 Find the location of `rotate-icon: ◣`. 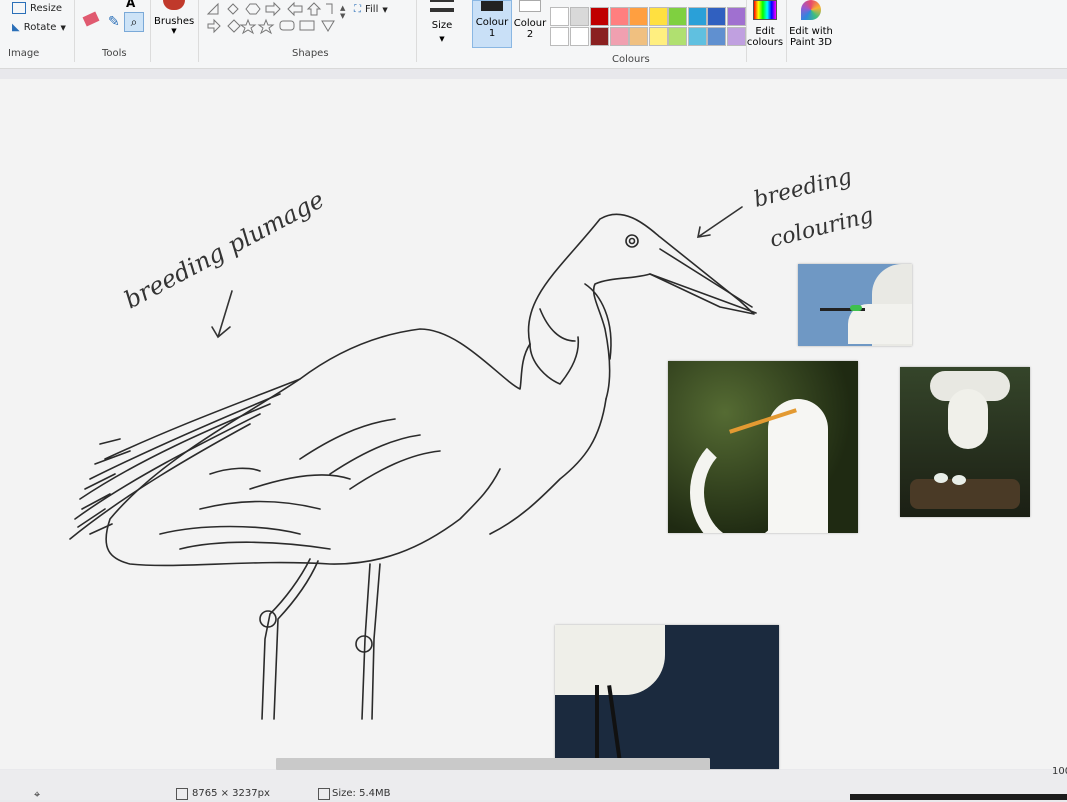

rotate-icon: ◣ is located at coordinates (16, 27).